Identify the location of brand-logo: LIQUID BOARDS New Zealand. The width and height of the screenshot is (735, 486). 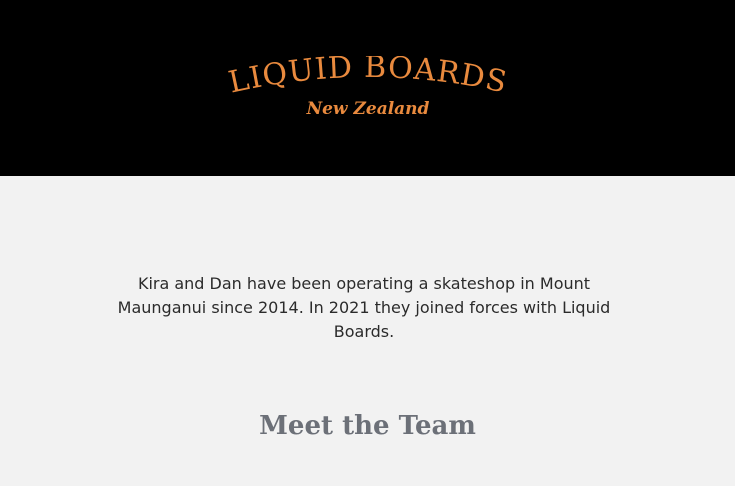
(367, 91).